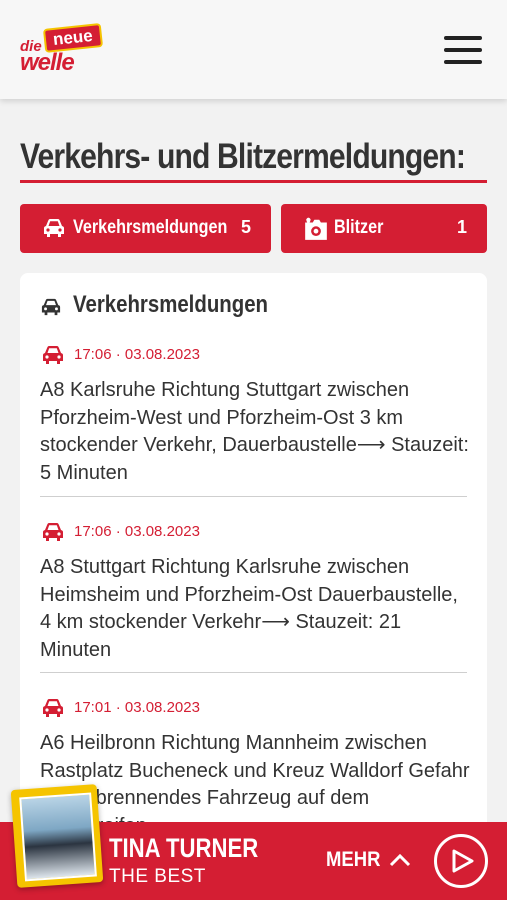 The width and height of the screenshot is (507, 900). I want to click on album-cover-image, so click(58, 837).